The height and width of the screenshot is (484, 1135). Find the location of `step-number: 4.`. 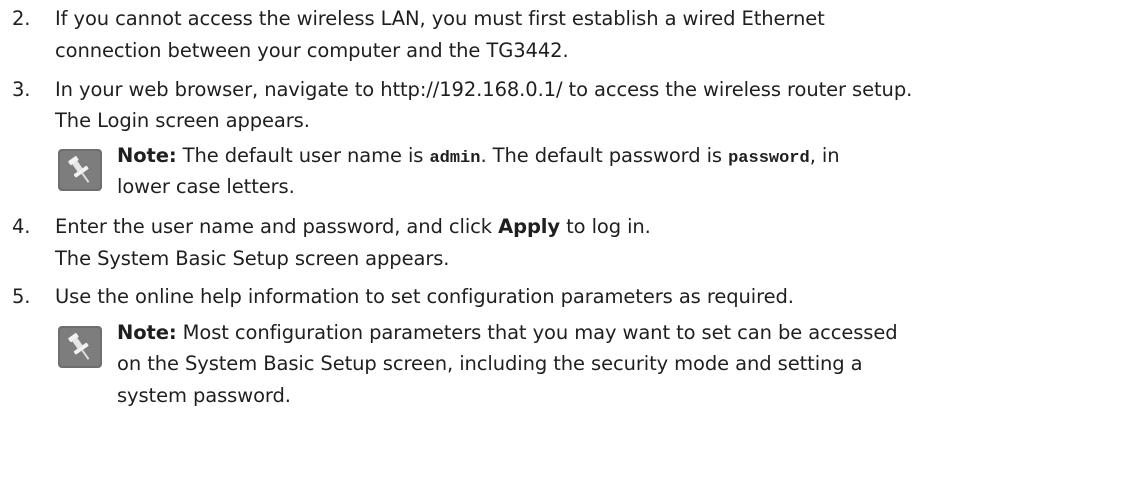

step-number: 4. is located at coordinates (21, 226).